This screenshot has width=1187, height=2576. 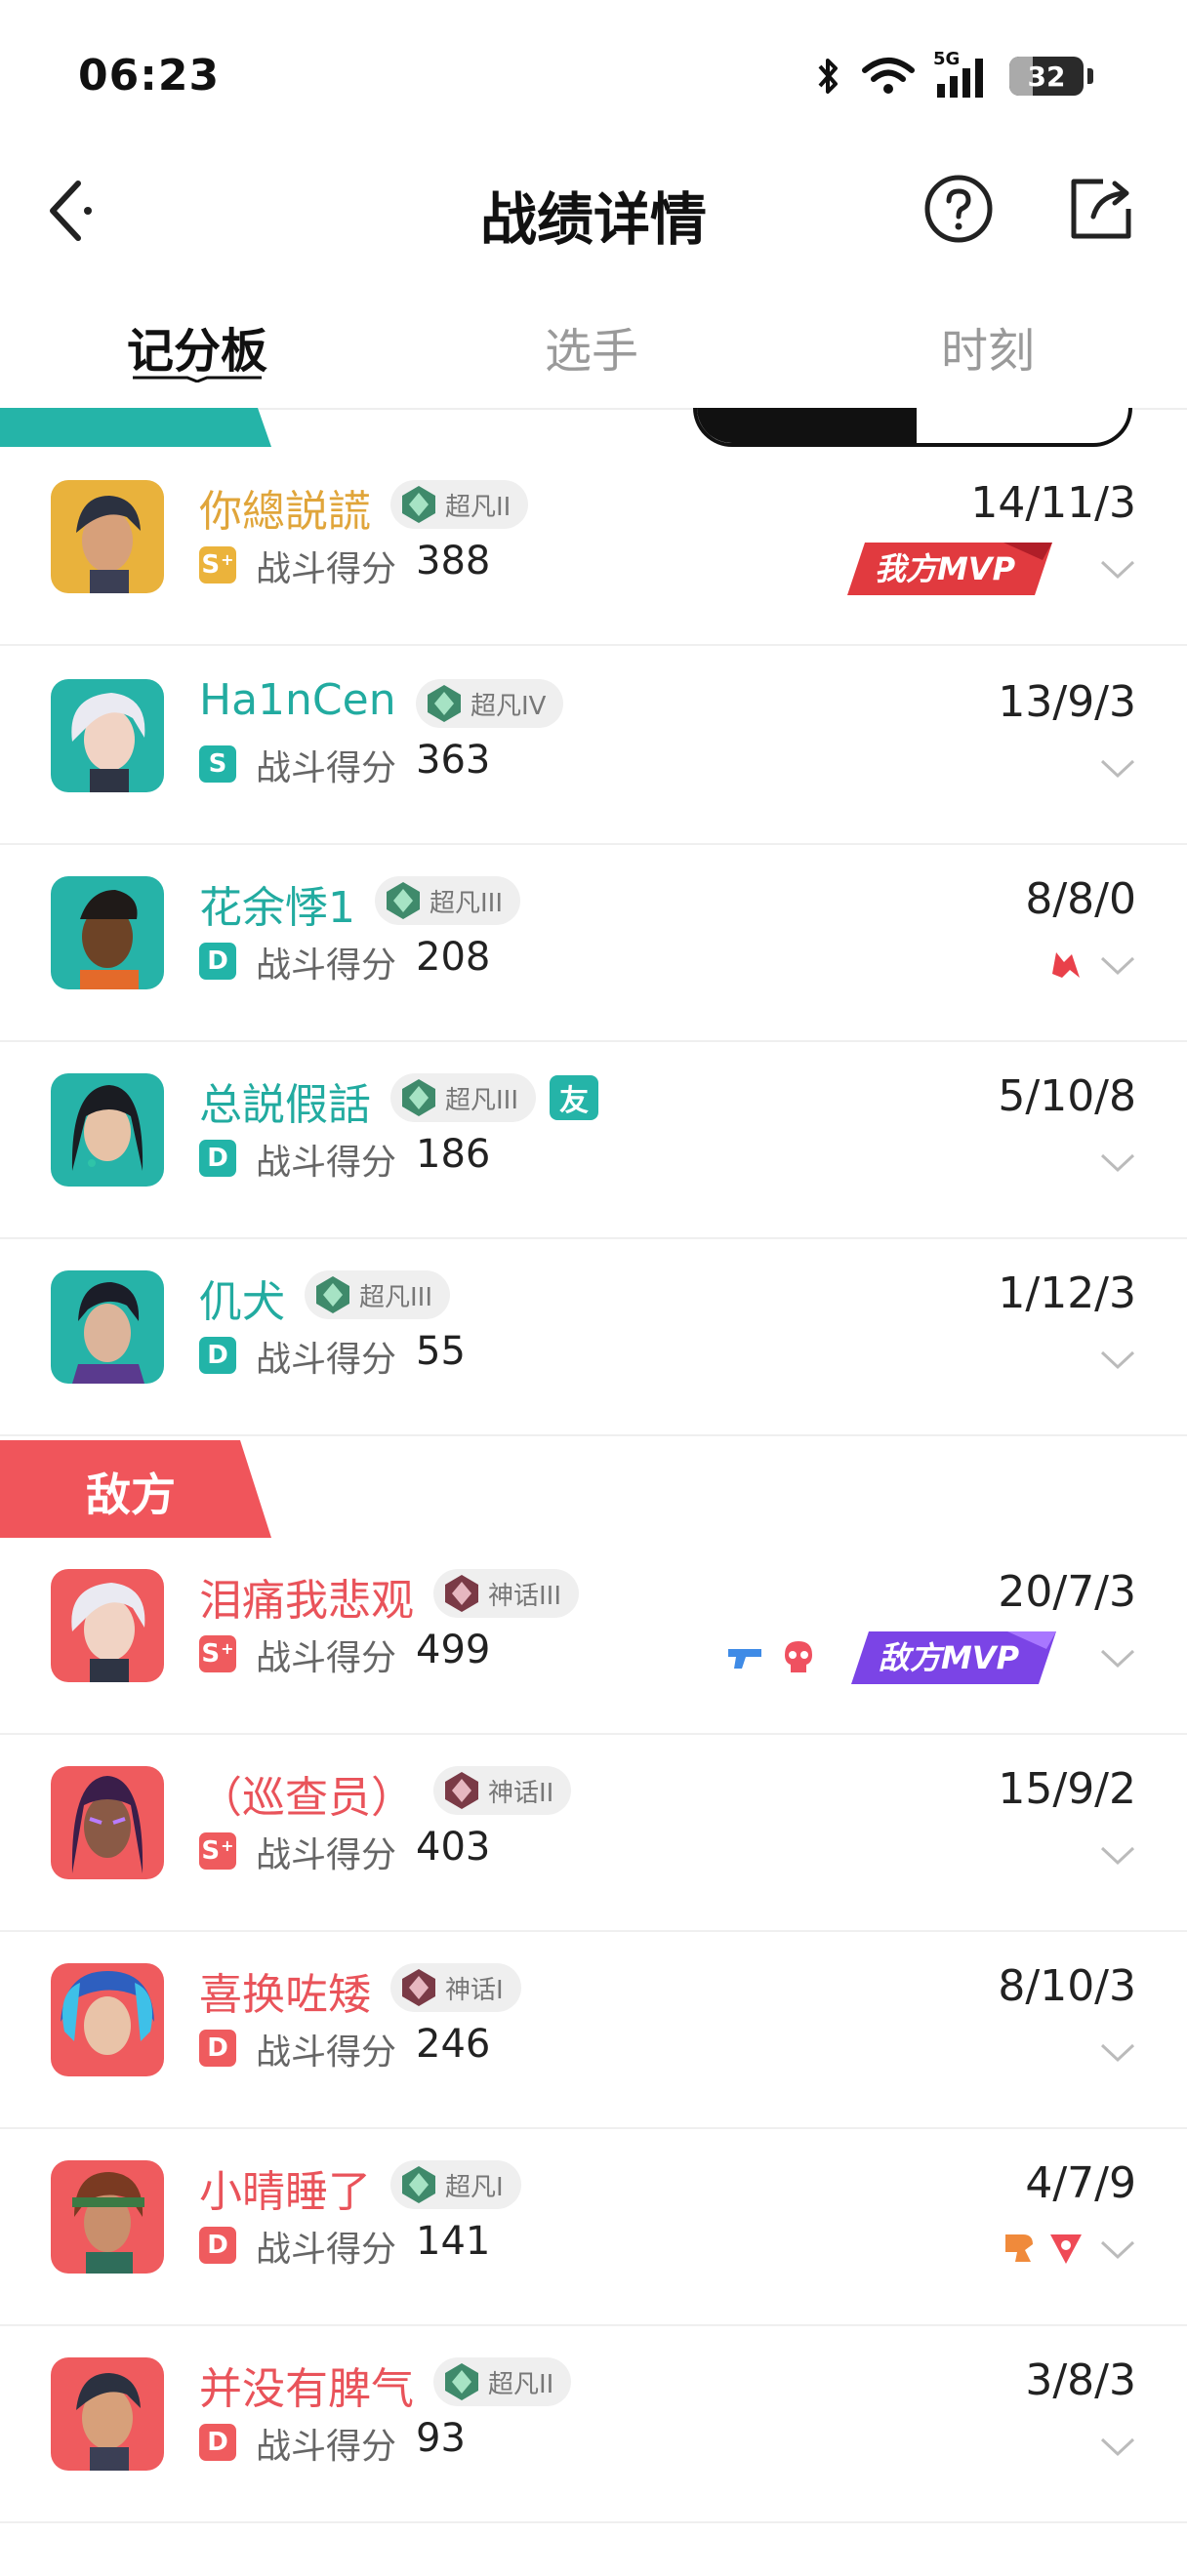 What do you see at coordinates (525, 1596) in the screenshot?
I see `rank-label: 神话III` at bounding box center [525, 1596].